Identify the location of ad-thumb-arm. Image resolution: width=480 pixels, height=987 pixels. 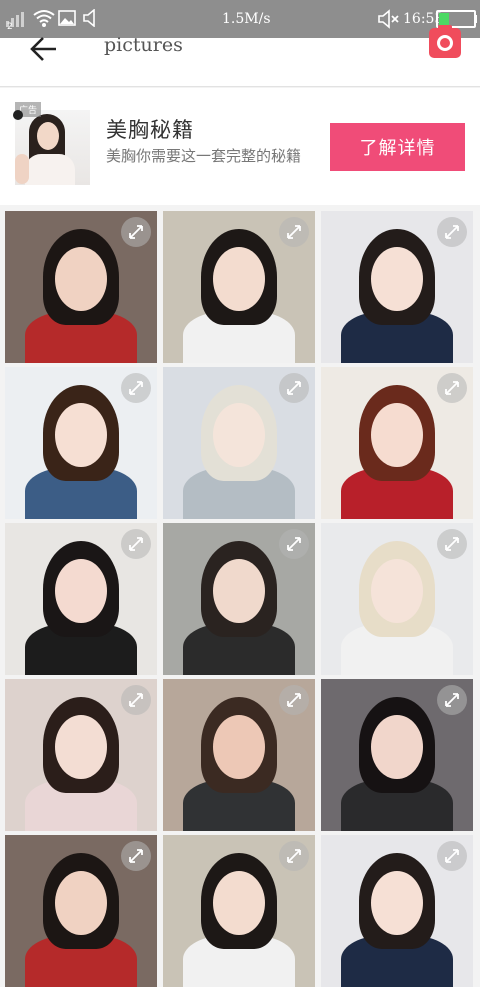
(22, 169).